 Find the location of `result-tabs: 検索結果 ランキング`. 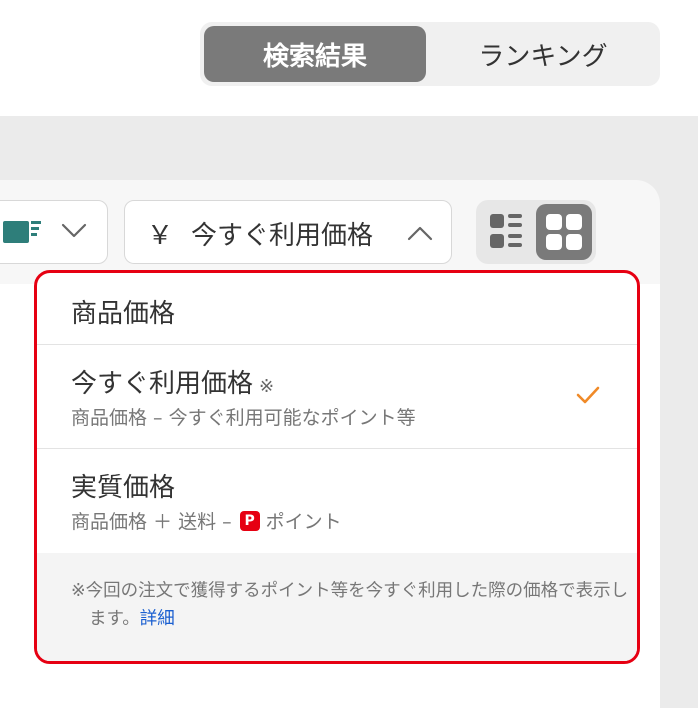

result-tabs: 検索結果 ランキング is located at coordinates (430, 54).